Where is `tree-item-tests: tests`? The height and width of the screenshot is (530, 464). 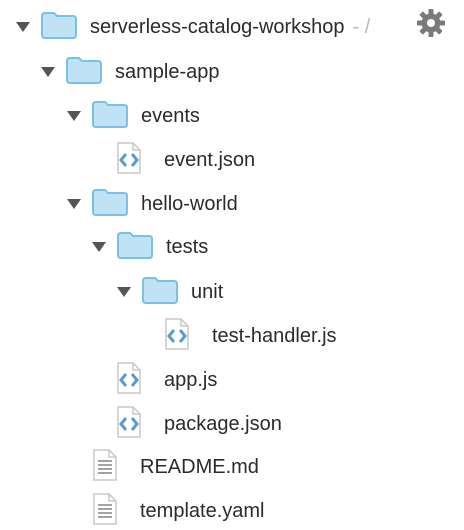
tree-item-tests: tests is located at coordinates (232, 247).